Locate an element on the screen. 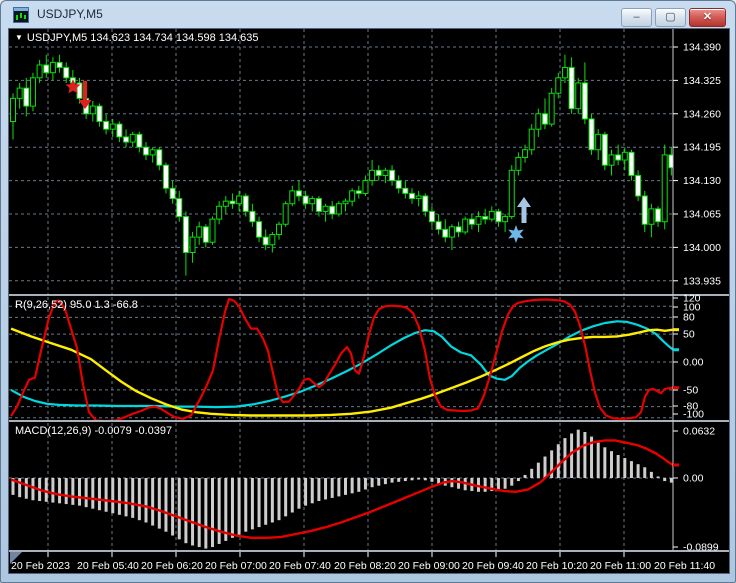 Image resolution: width=736 pixels, height=583 pixels. wpr-fast-axis-marker is located at coordinates (676, 388).